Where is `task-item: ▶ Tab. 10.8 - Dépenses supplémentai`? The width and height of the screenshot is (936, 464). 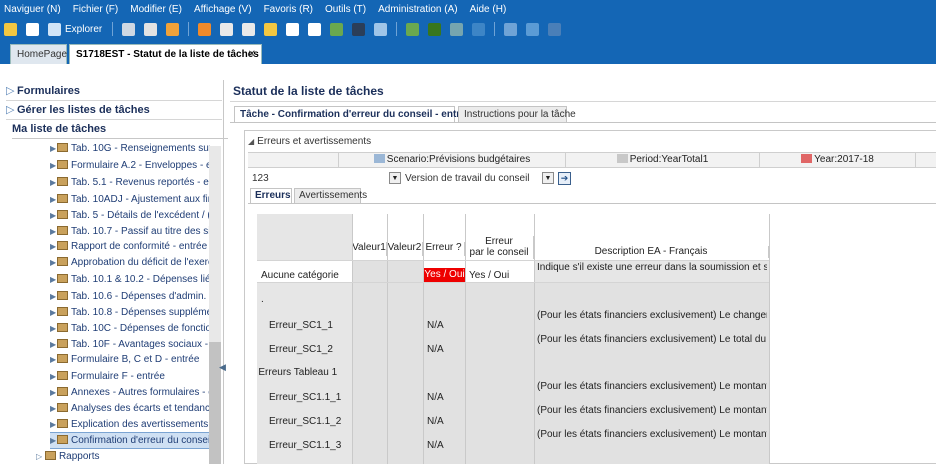 task-item: ▶ Tab. 10.8 - Dépenses supplémentai is located at coordinates (130, 312).